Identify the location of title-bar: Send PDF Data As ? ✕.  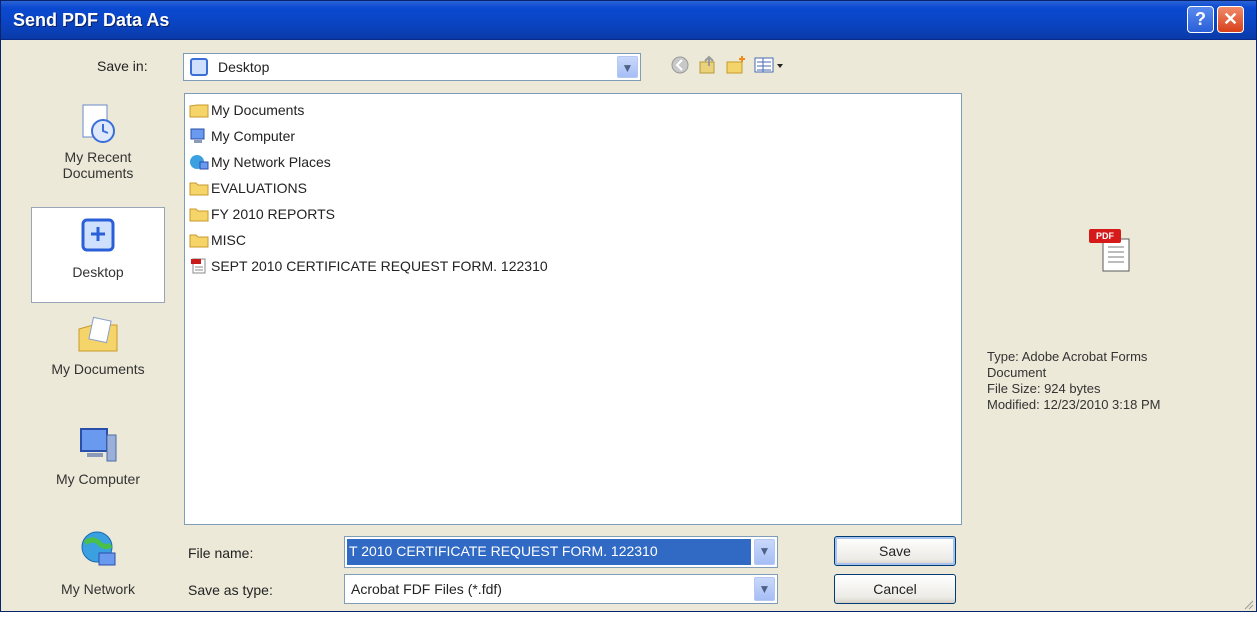
(628, 20).